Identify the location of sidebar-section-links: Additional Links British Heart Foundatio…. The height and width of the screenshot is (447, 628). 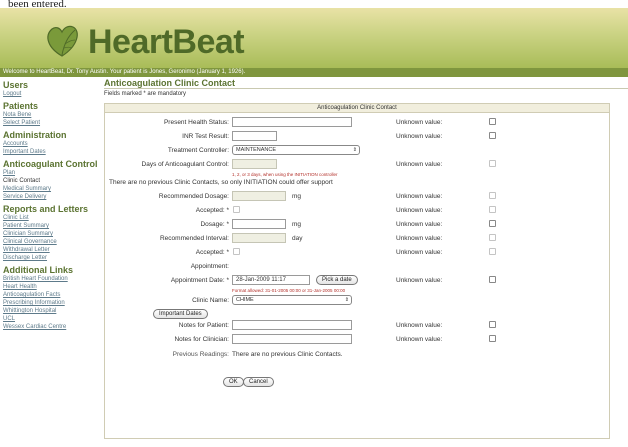
(52, 298).